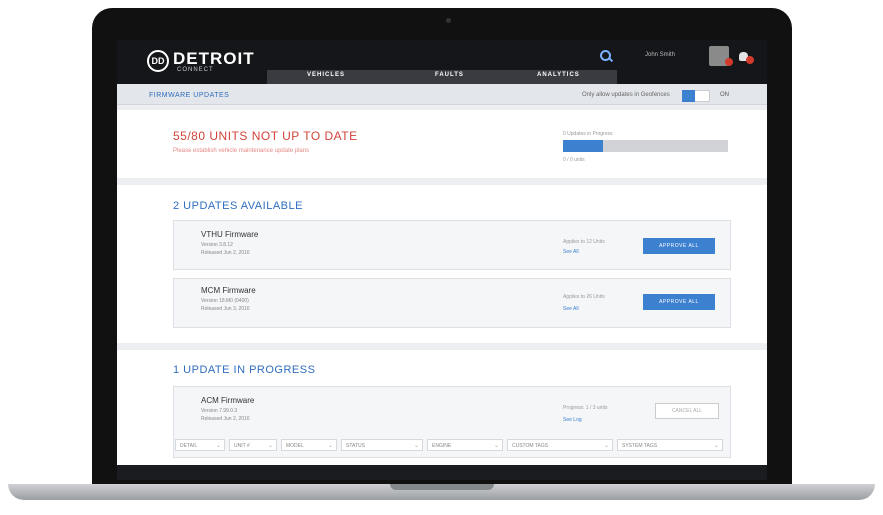 Image resolution: width=883 pixels, height=515 pixels. Describe the element at coordinates (225, 309) in the screenshot. I see `firmware-released: Released Jun 3, 2016` at that location.